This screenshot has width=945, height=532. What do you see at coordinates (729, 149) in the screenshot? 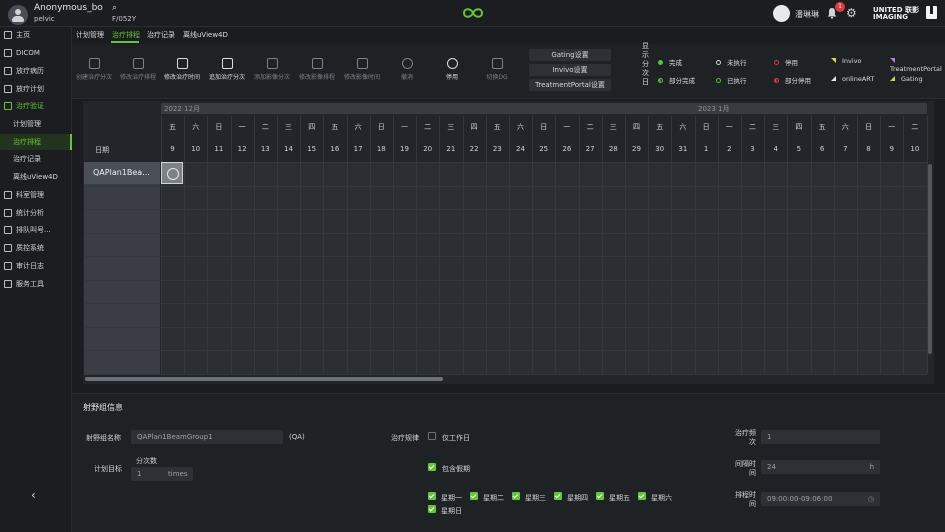
I see `day-cell: 2` at bounding box center [729, 149].